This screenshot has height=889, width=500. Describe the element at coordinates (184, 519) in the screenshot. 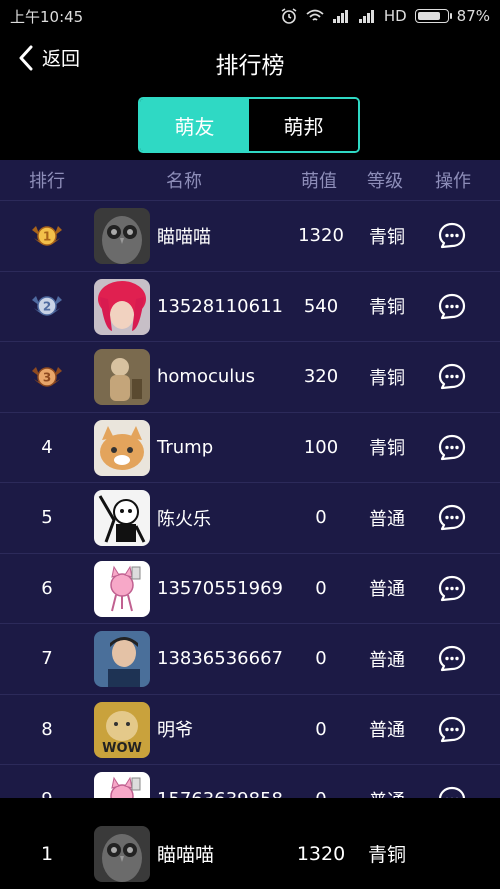

I see `row-name: 陈火乐` at that location.